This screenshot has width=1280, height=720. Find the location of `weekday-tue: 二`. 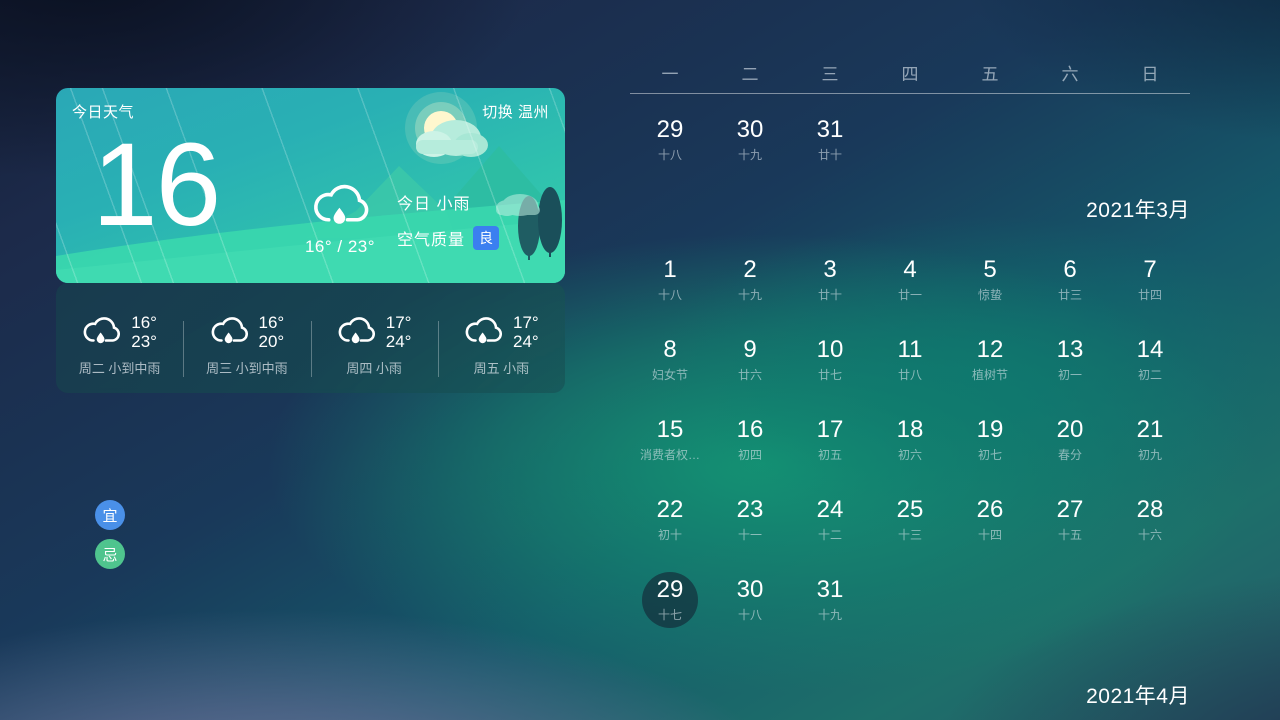

weekday-tue: 二 is located at coordinates (750, 74).